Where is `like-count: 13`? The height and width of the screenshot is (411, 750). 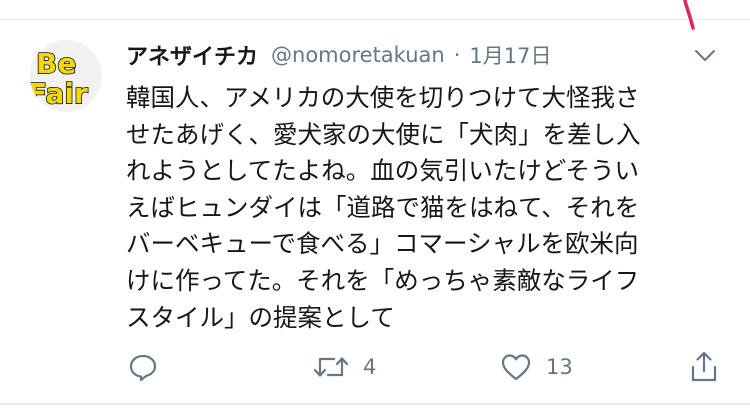
like-count: 13 is located at coordinates (559, 367).